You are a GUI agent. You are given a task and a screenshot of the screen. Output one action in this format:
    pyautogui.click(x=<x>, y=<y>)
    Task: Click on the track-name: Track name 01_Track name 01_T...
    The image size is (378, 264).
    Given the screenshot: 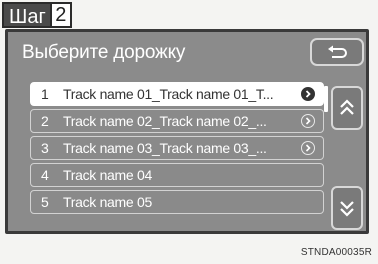 What is the action you would take?
    pyautogui.click(x=168, y=94)
    